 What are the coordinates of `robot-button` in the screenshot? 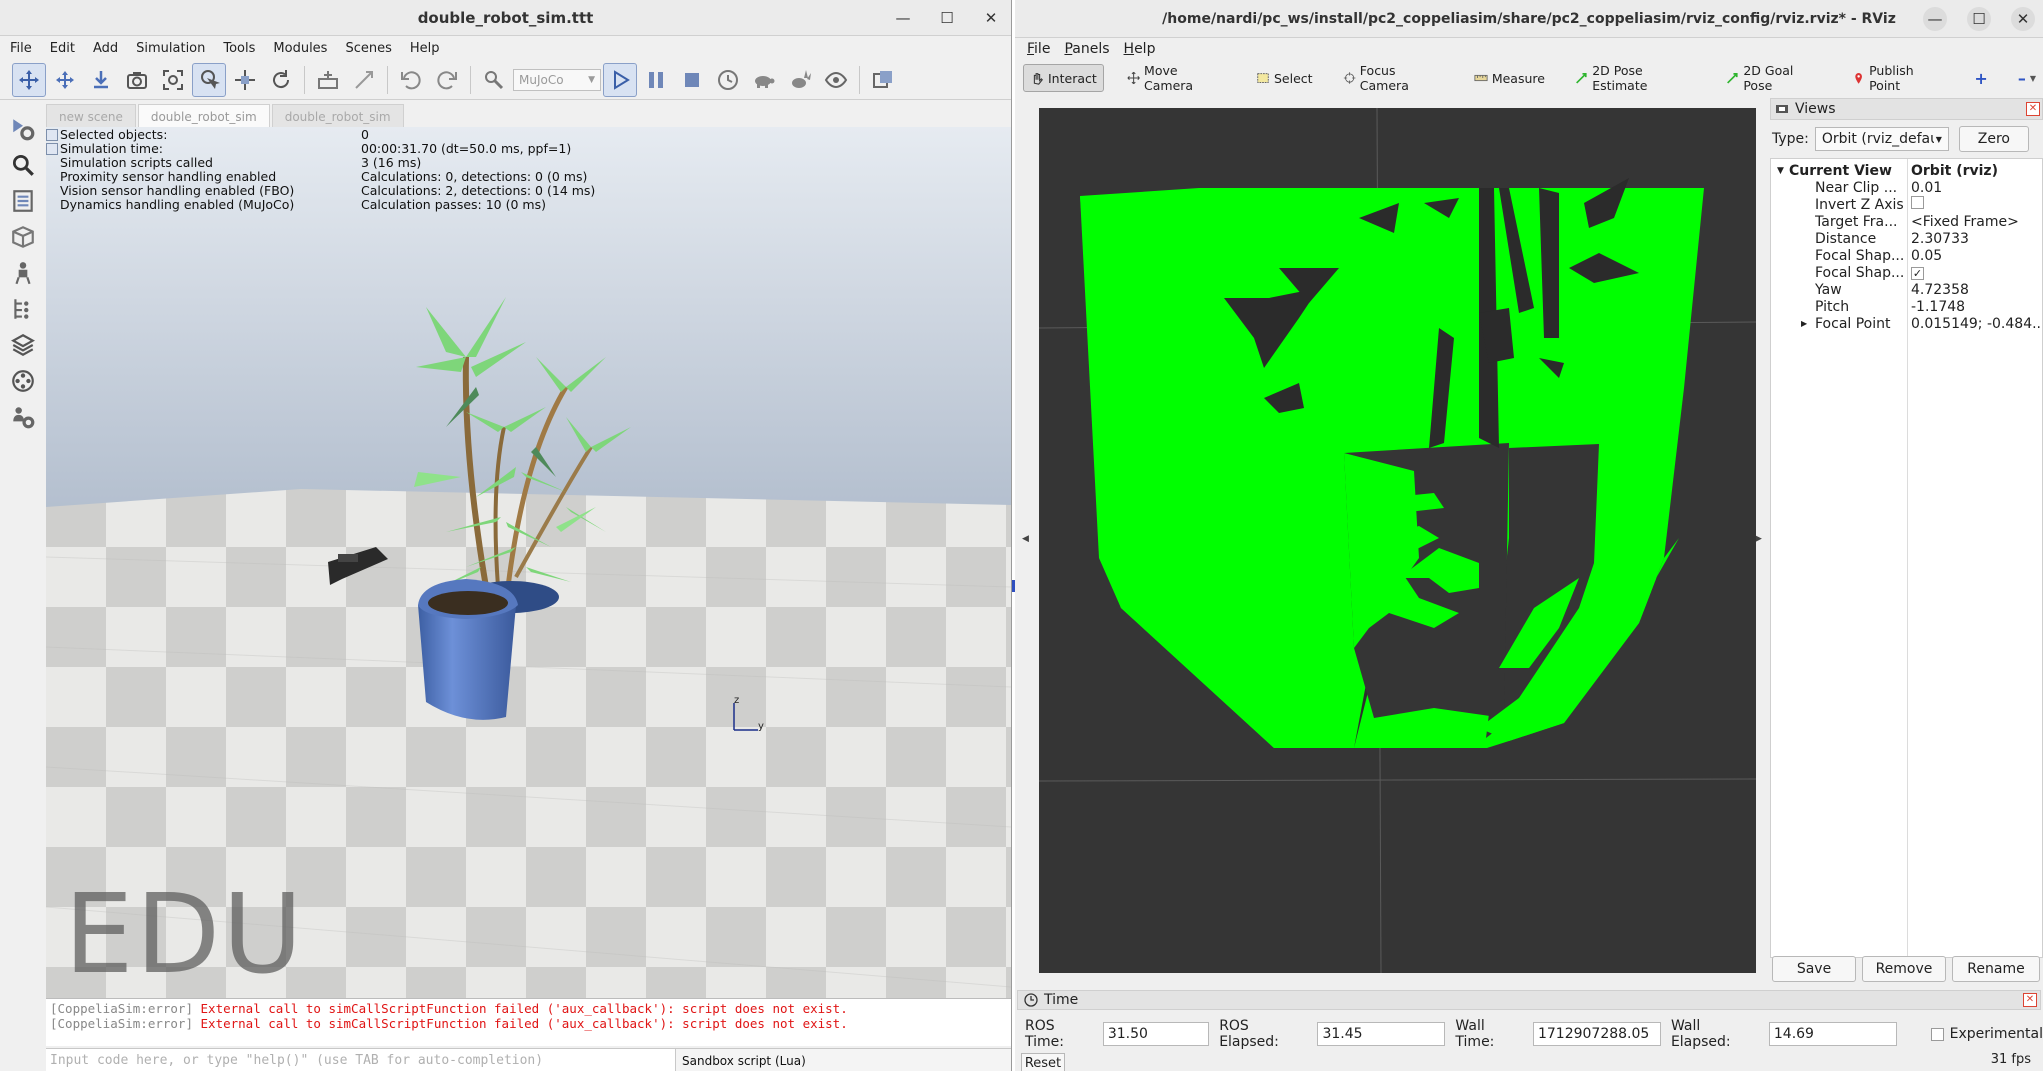 It's located at (23, 273).